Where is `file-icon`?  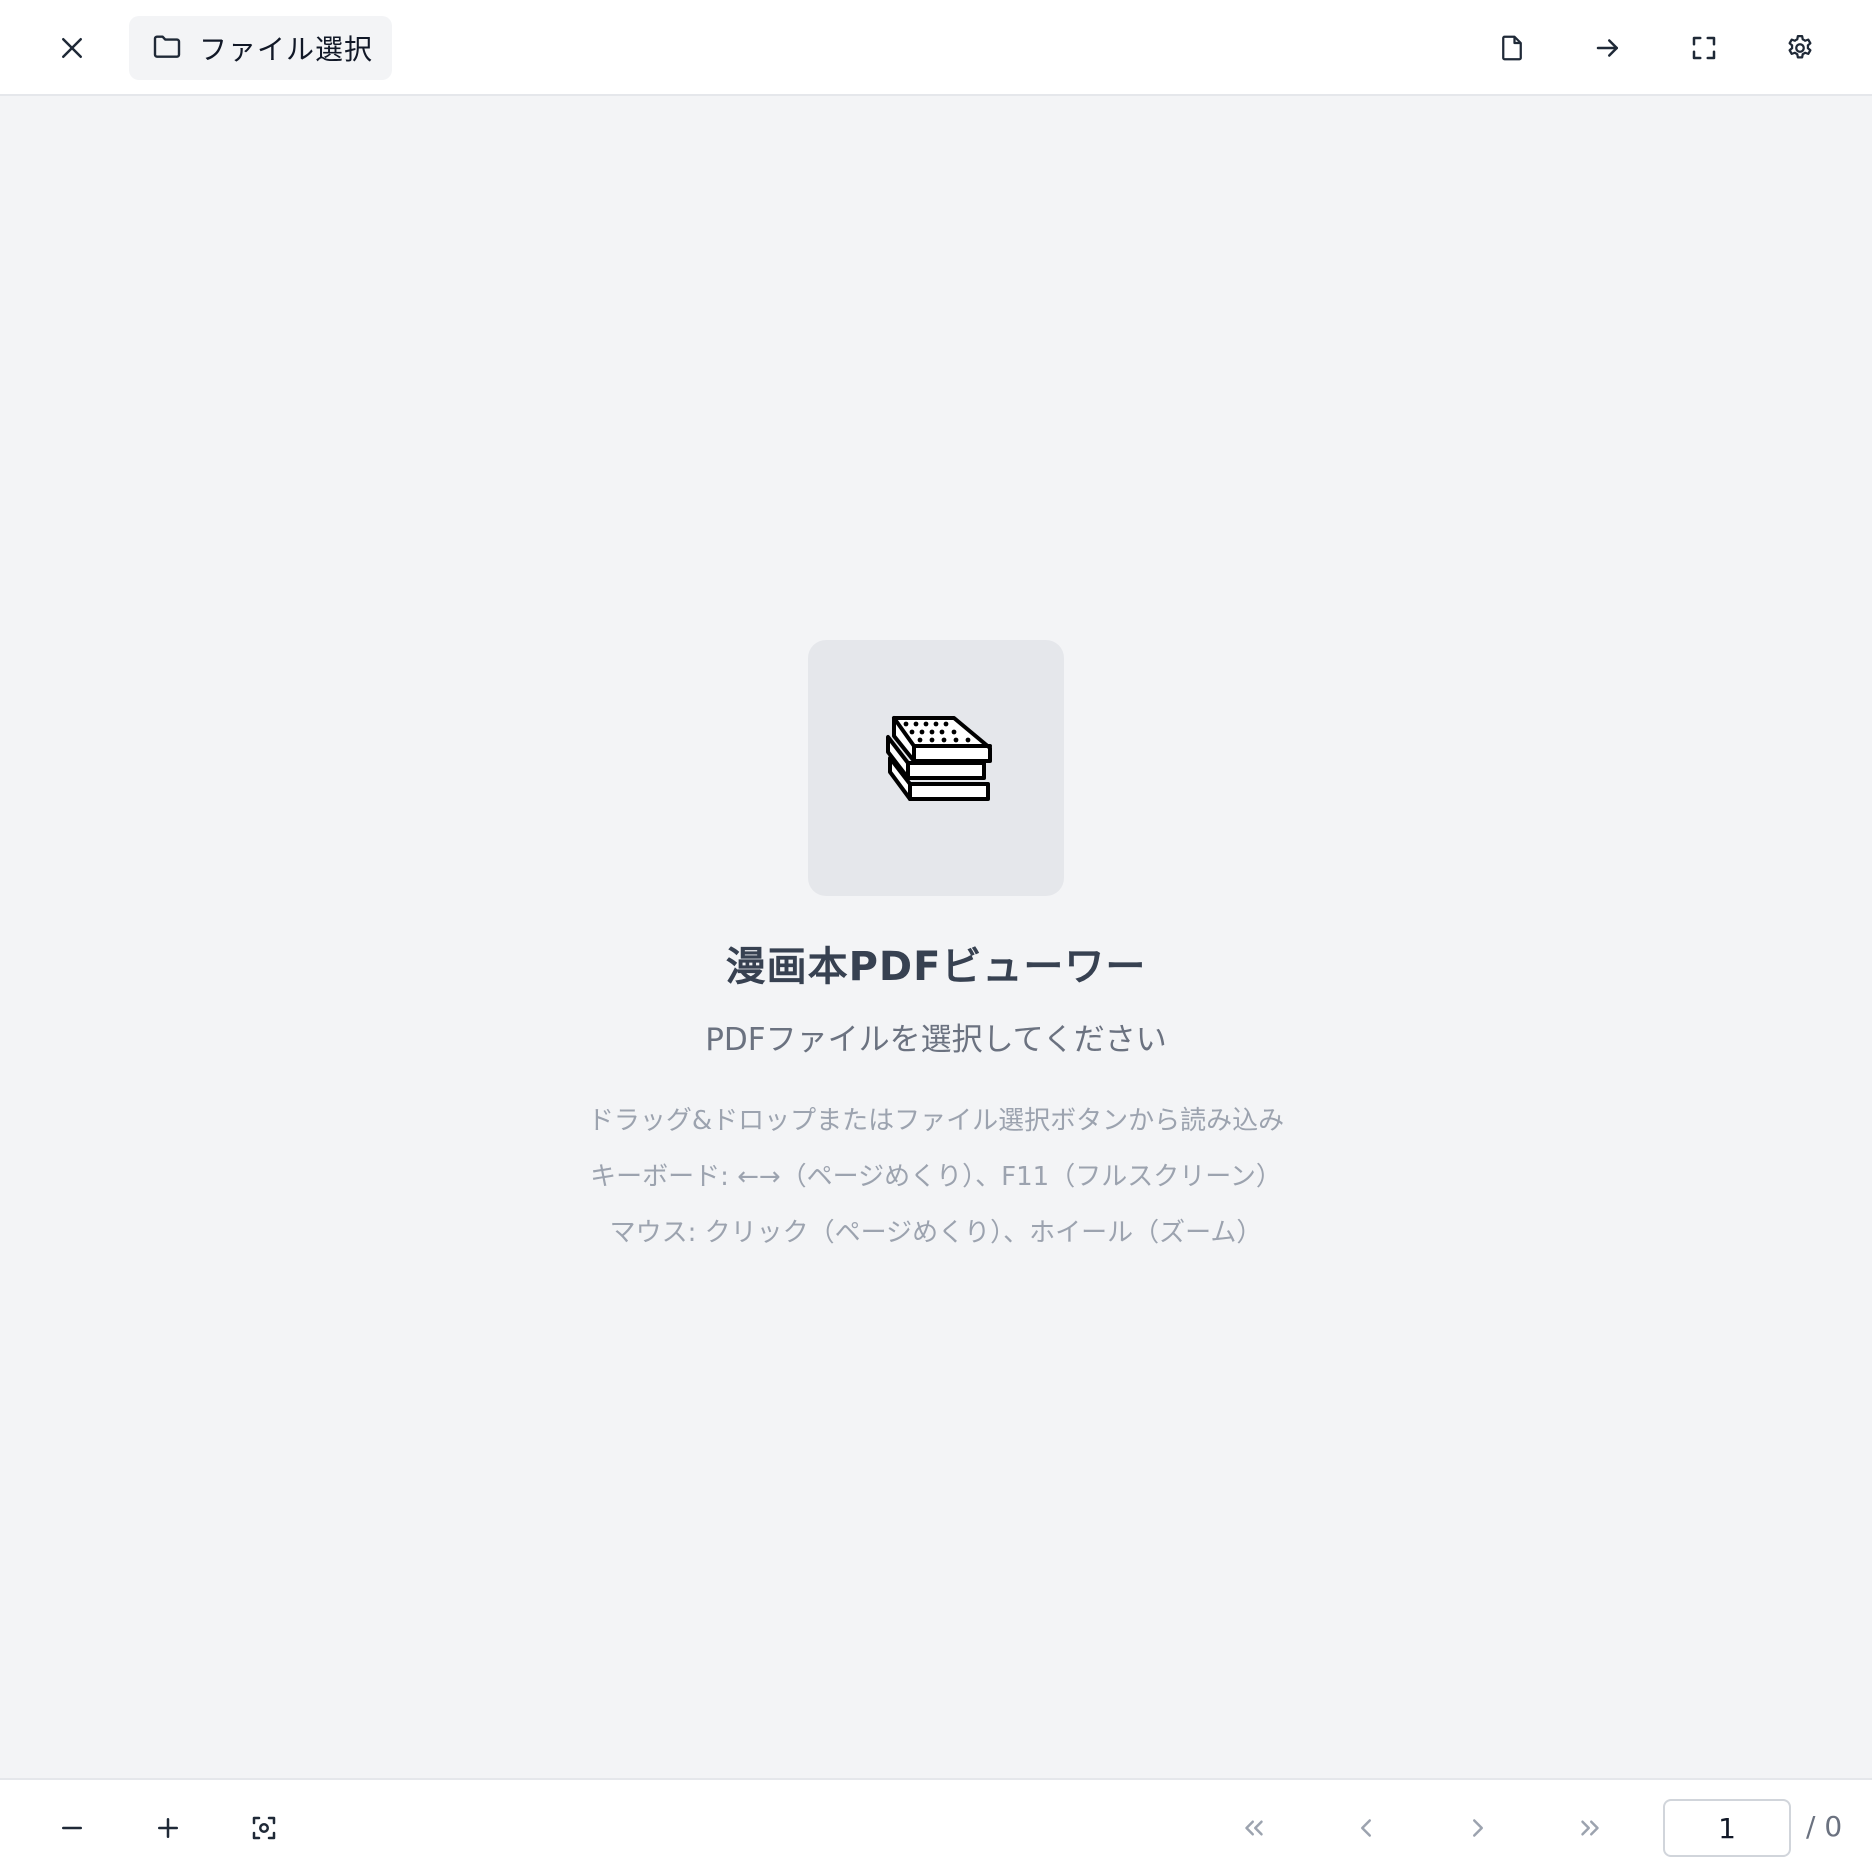 file-icon is located at coordinates (1512, 48).